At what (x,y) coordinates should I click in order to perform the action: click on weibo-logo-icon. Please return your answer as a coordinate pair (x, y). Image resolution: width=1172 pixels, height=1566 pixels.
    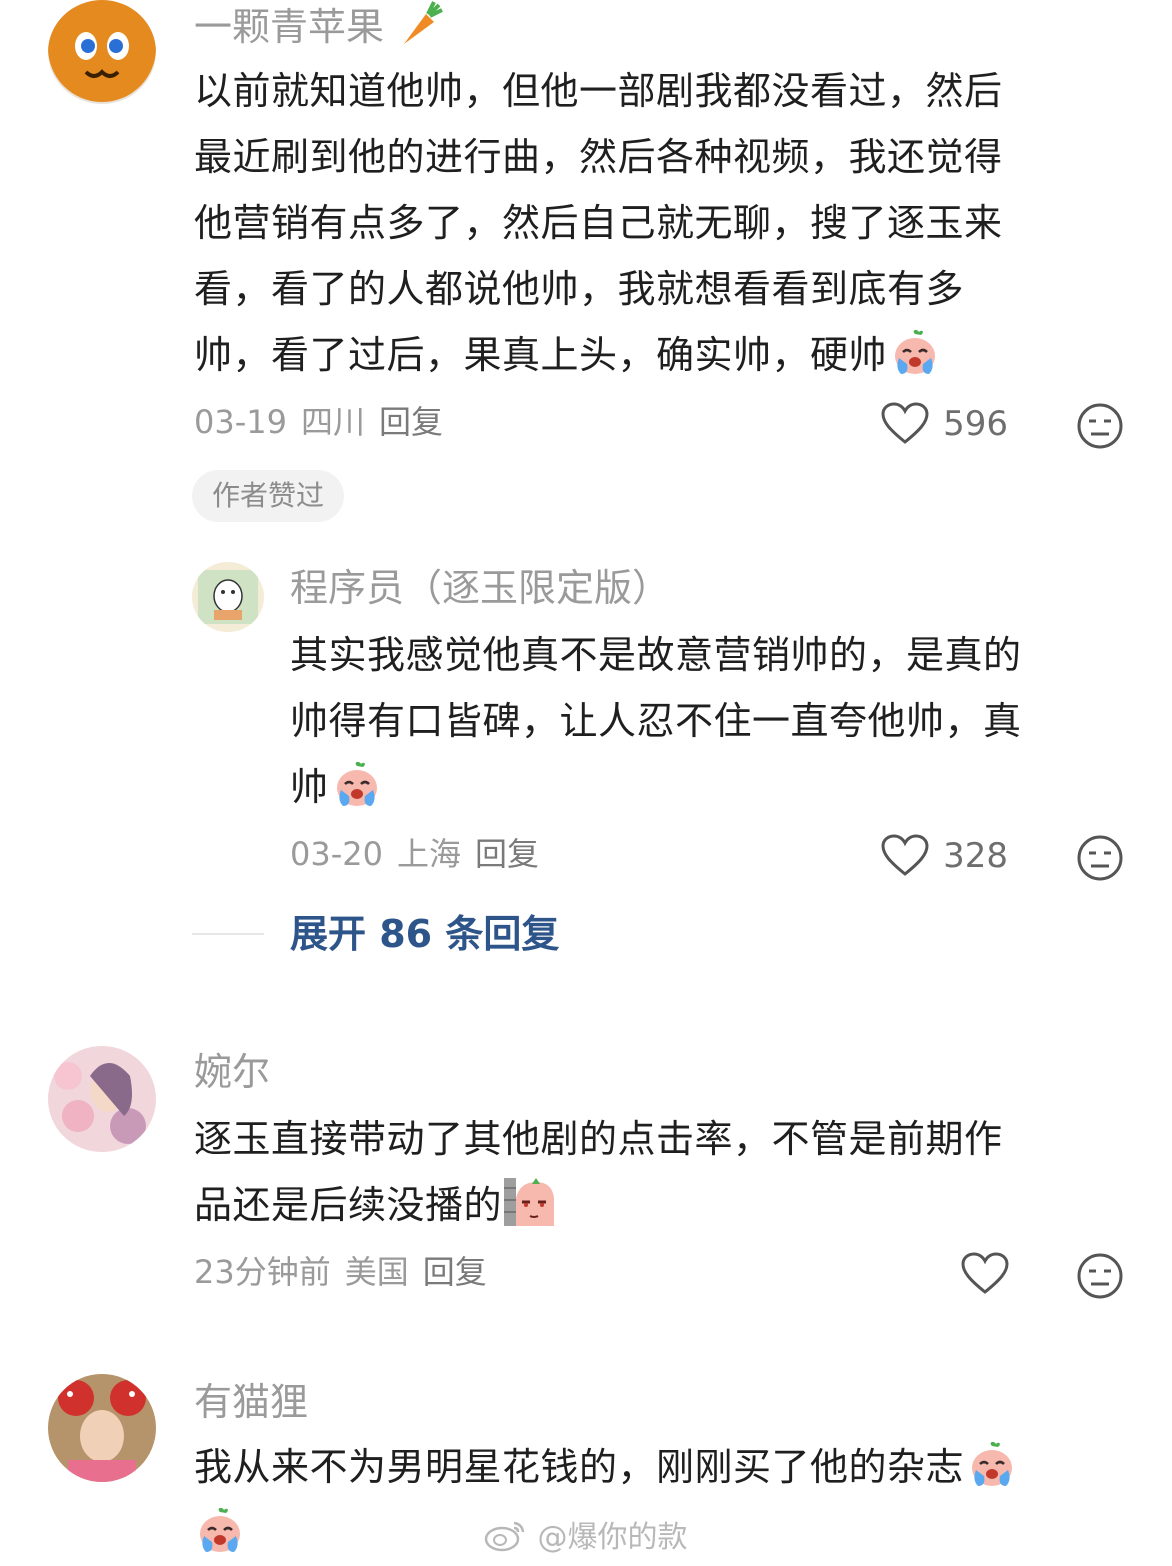
    Looking at the image, I should click on (504, 1536).